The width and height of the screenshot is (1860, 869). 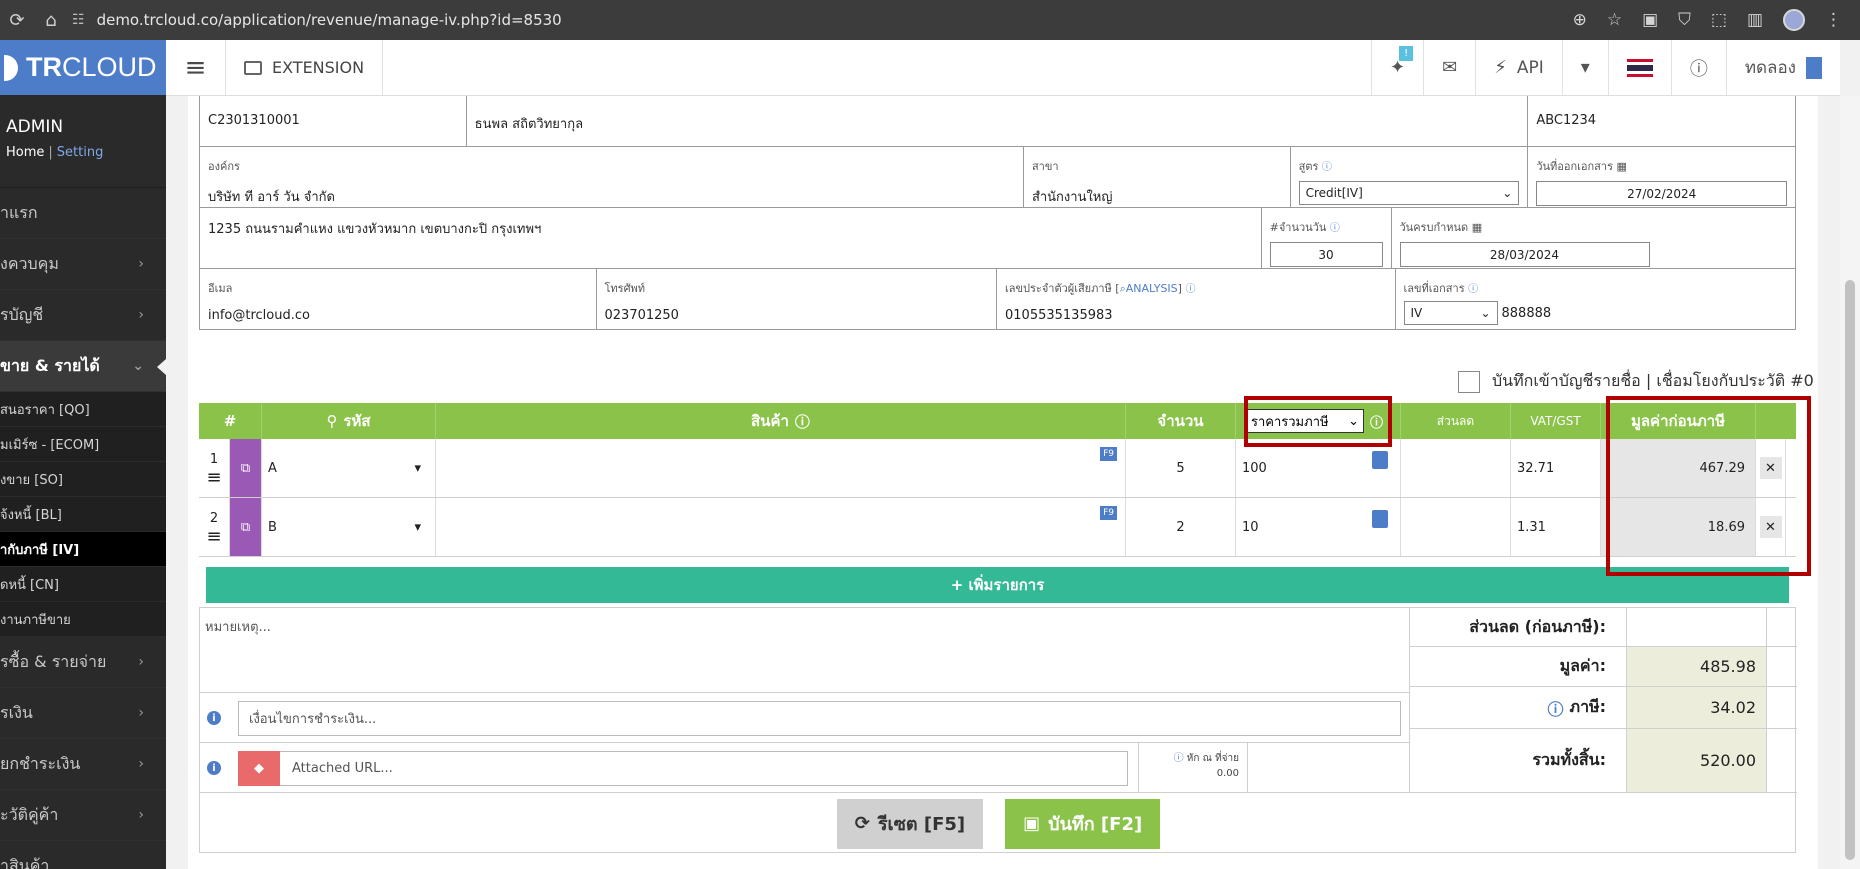 What do you see at coordinates (83, 815) in the screenshot?
I see `sidebar-item-partner-history: ะวัติคู่ค้า ›` at bounding box center [83, 815].